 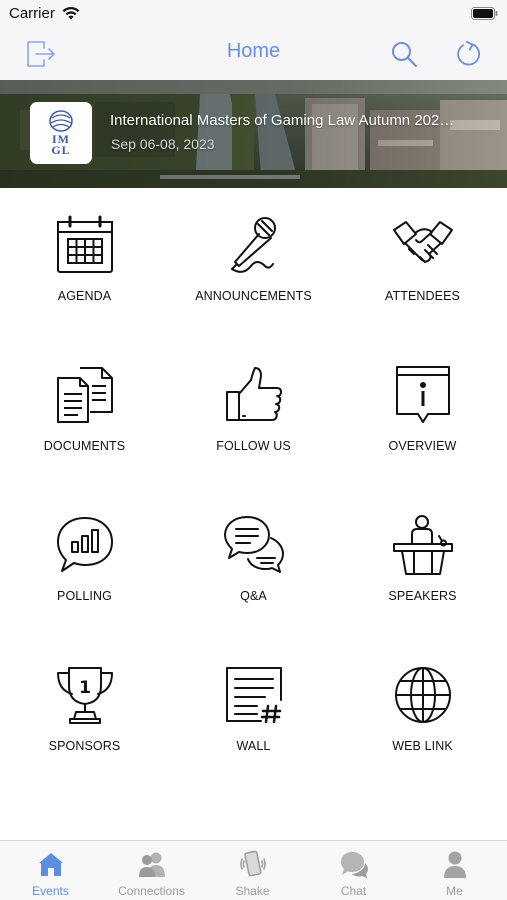 I want to click on people-icon, so click(x=152, y=864).